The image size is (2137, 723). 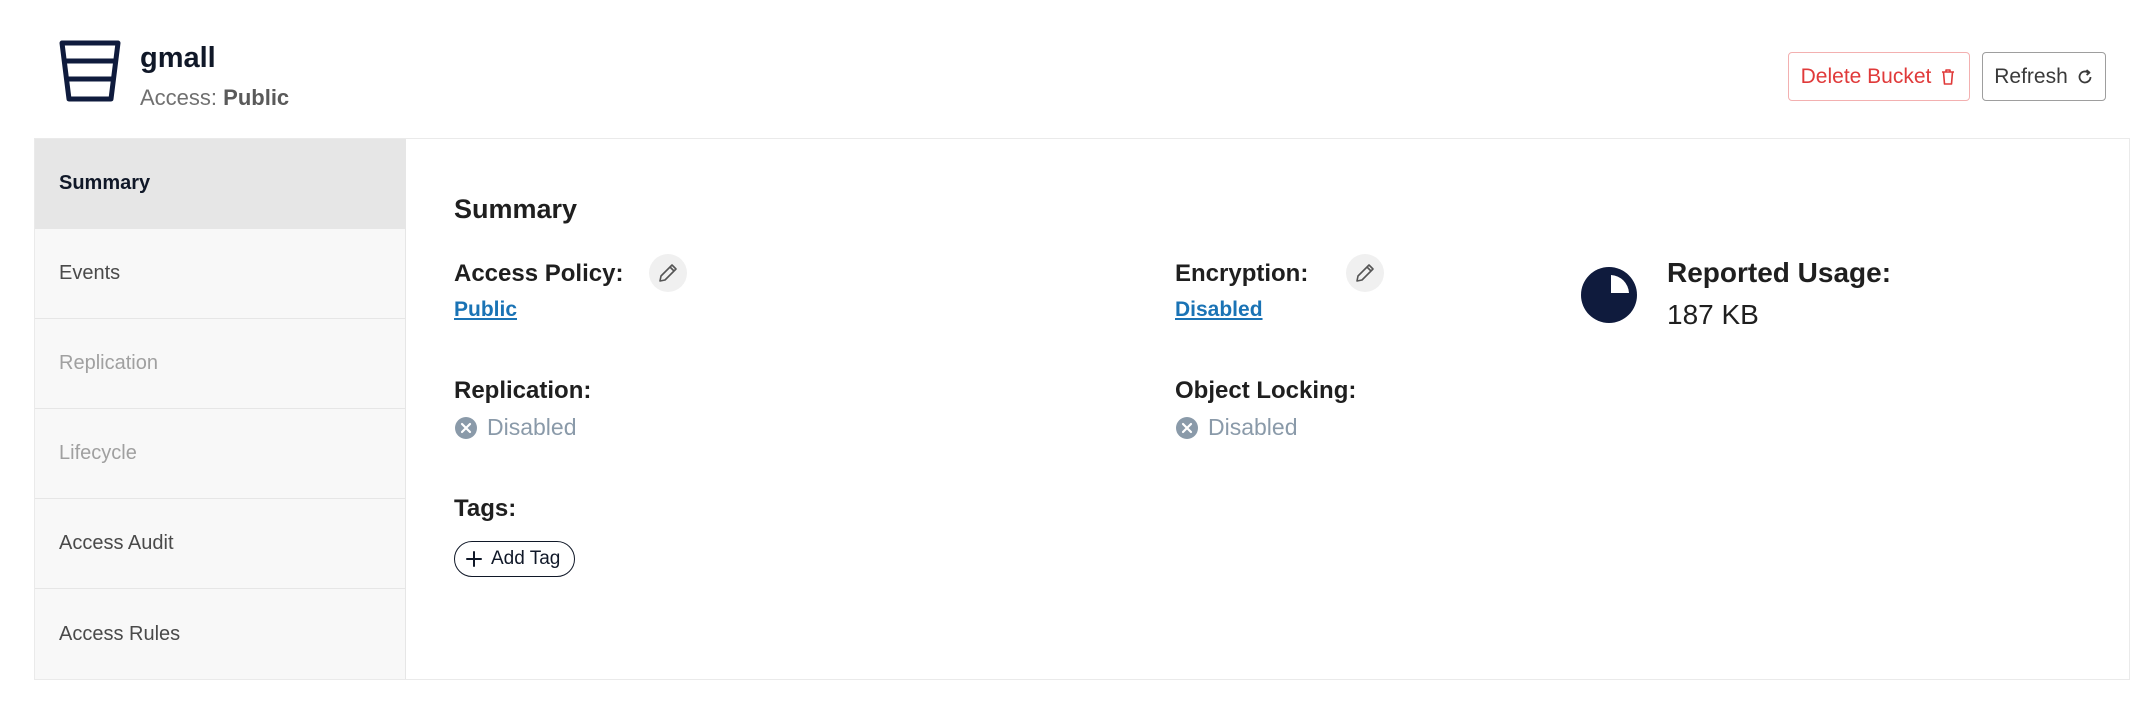 What do you see at coordinates (485, 310) in the screenshot?
I see `access-policy-link: Public` at bounding box center [485, 310].